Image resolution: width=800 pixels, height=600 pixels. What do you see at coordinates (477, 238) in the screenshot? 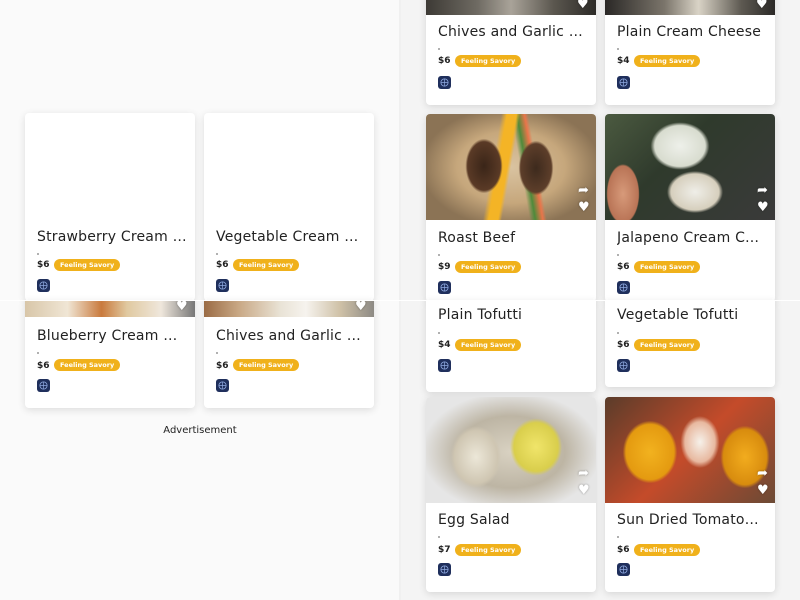
I see `item-title: Roast Beef` at bounding box center [477, 238].